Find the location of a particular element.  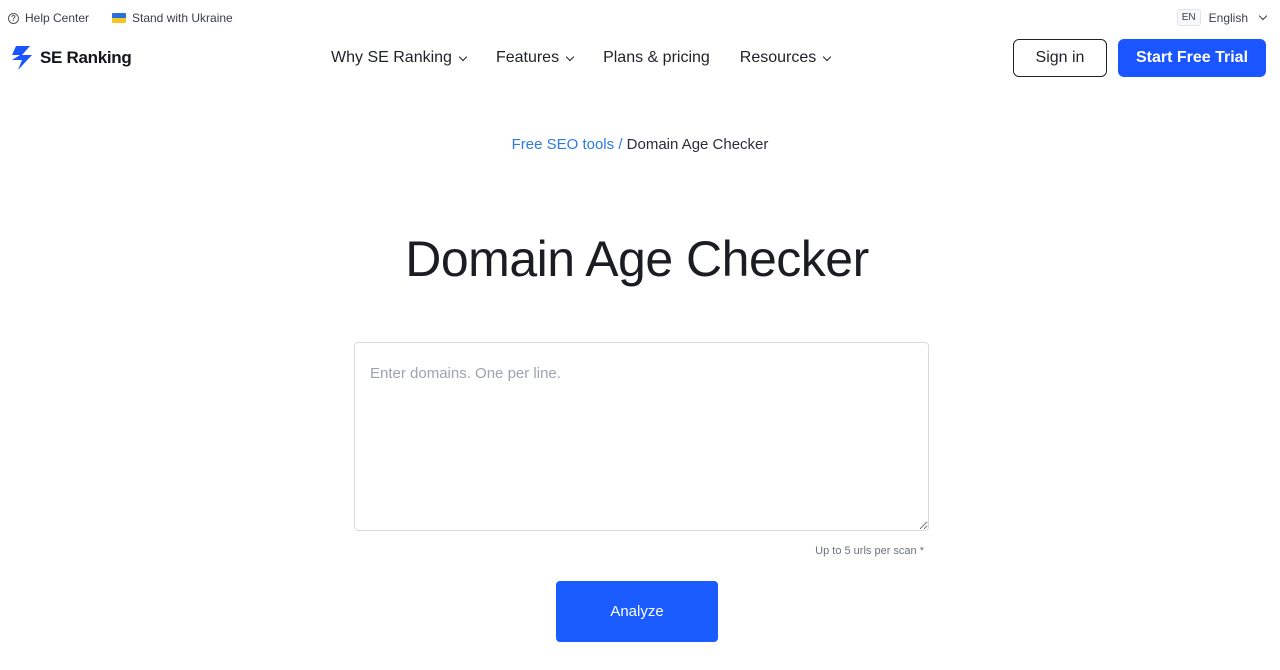

nav-item-resources: Resources is located at coordinates (785, 58).